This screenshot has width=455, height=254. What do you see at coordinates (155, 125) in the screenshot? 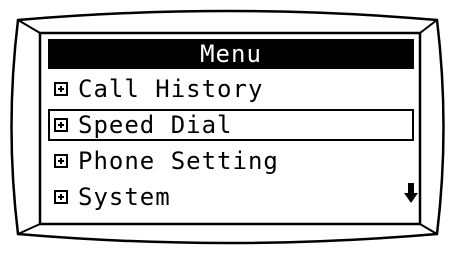
I see `menu-item-label: Speed Dial` at bounding box center [155, 125].